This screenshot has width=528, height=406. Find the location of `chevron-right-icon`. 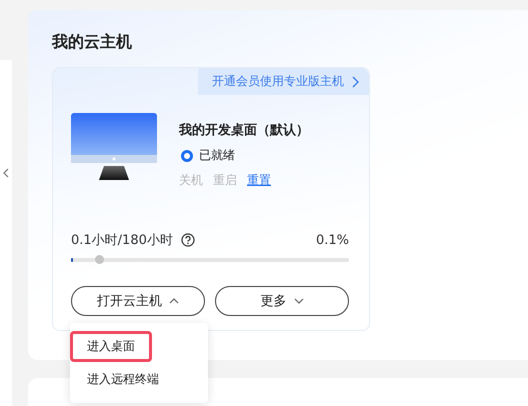

chevron-right-icon is located at coordinates (355, 82).